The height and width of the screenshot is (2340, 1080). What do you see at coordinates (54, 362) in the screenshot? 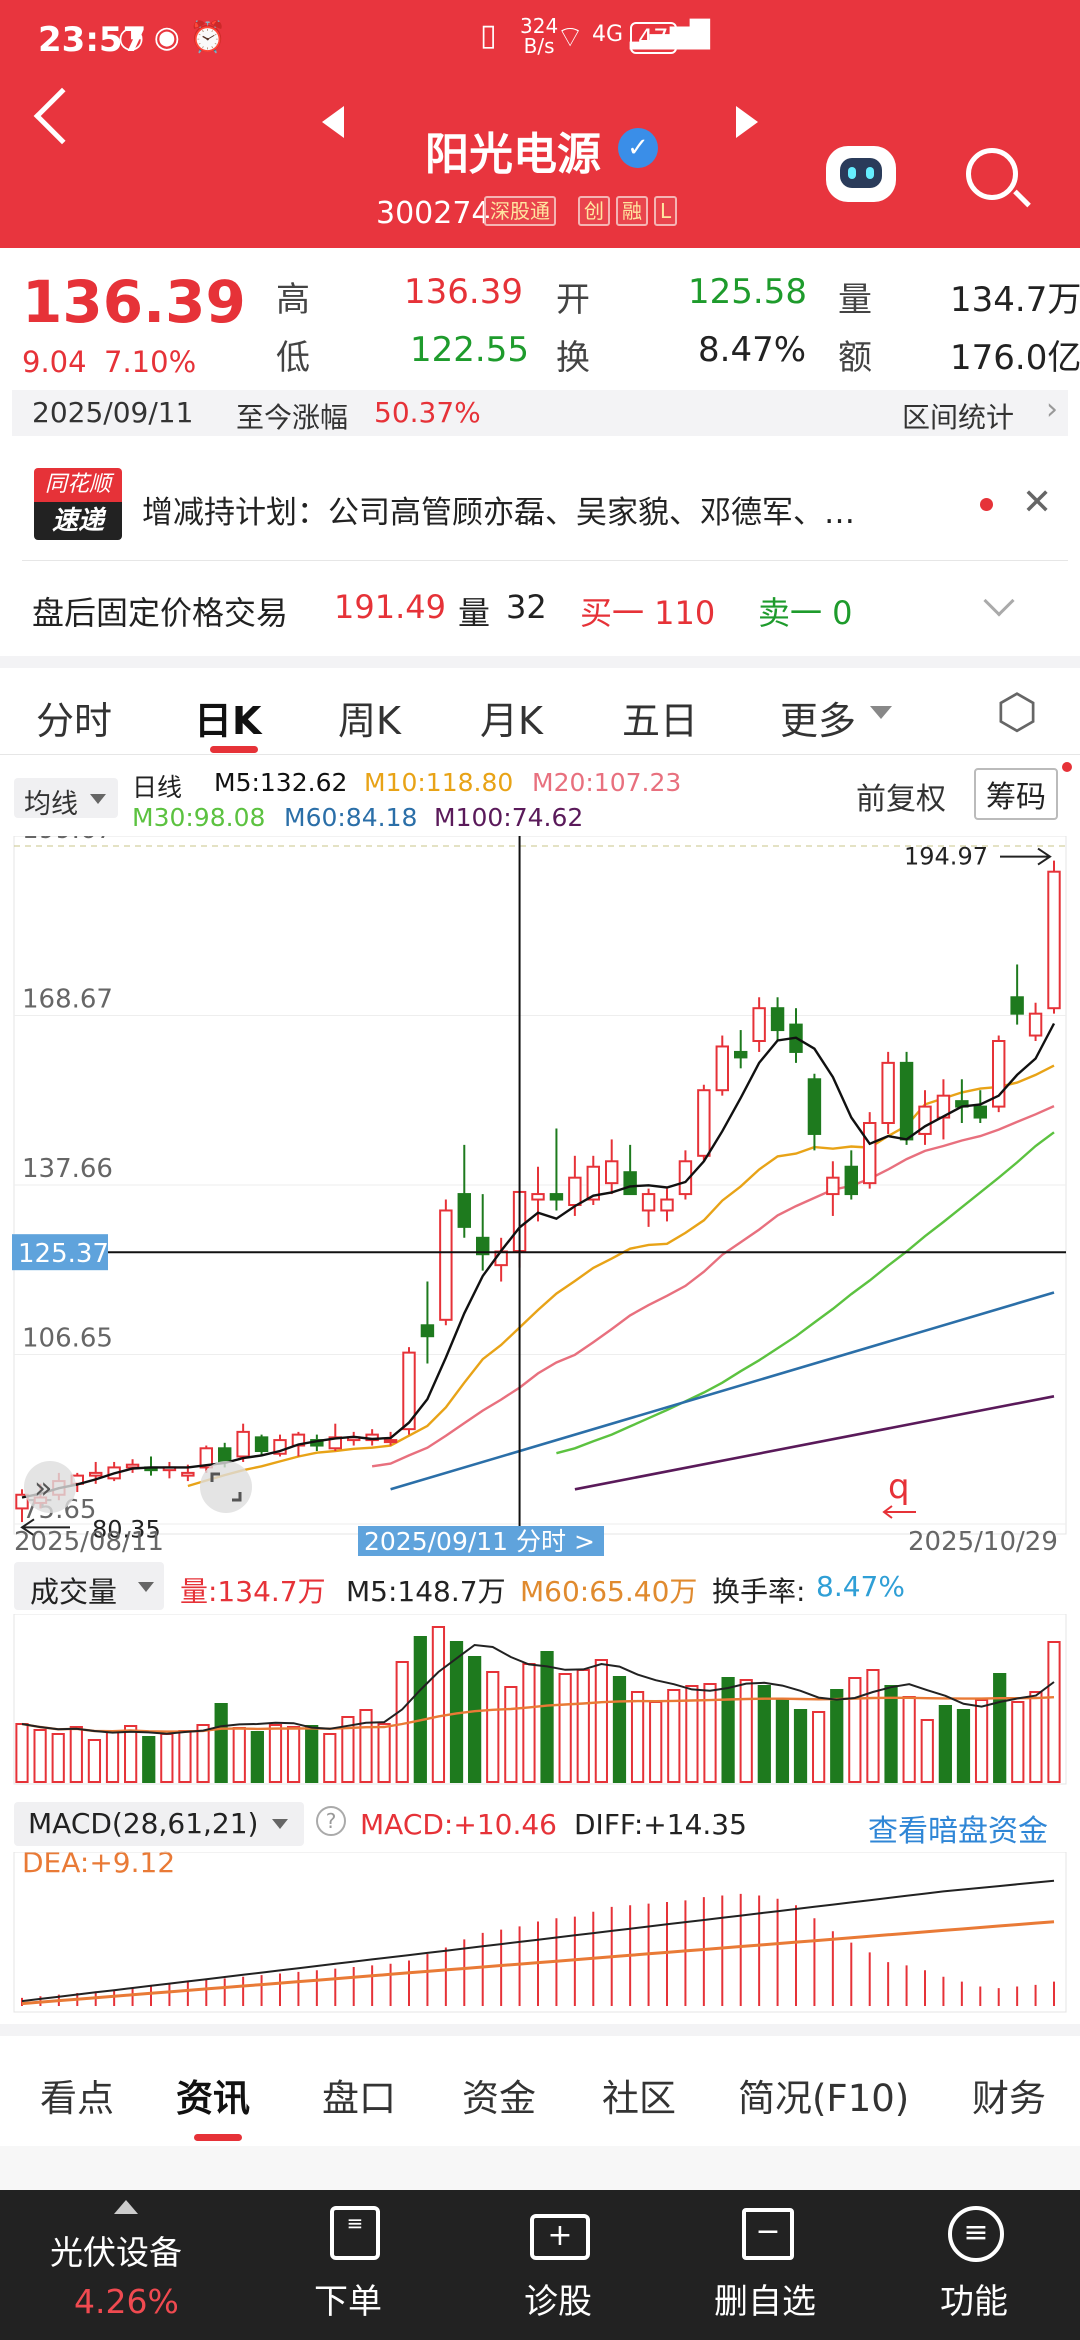
I see `price-change: 9.04` at bounding box center [54, 362].